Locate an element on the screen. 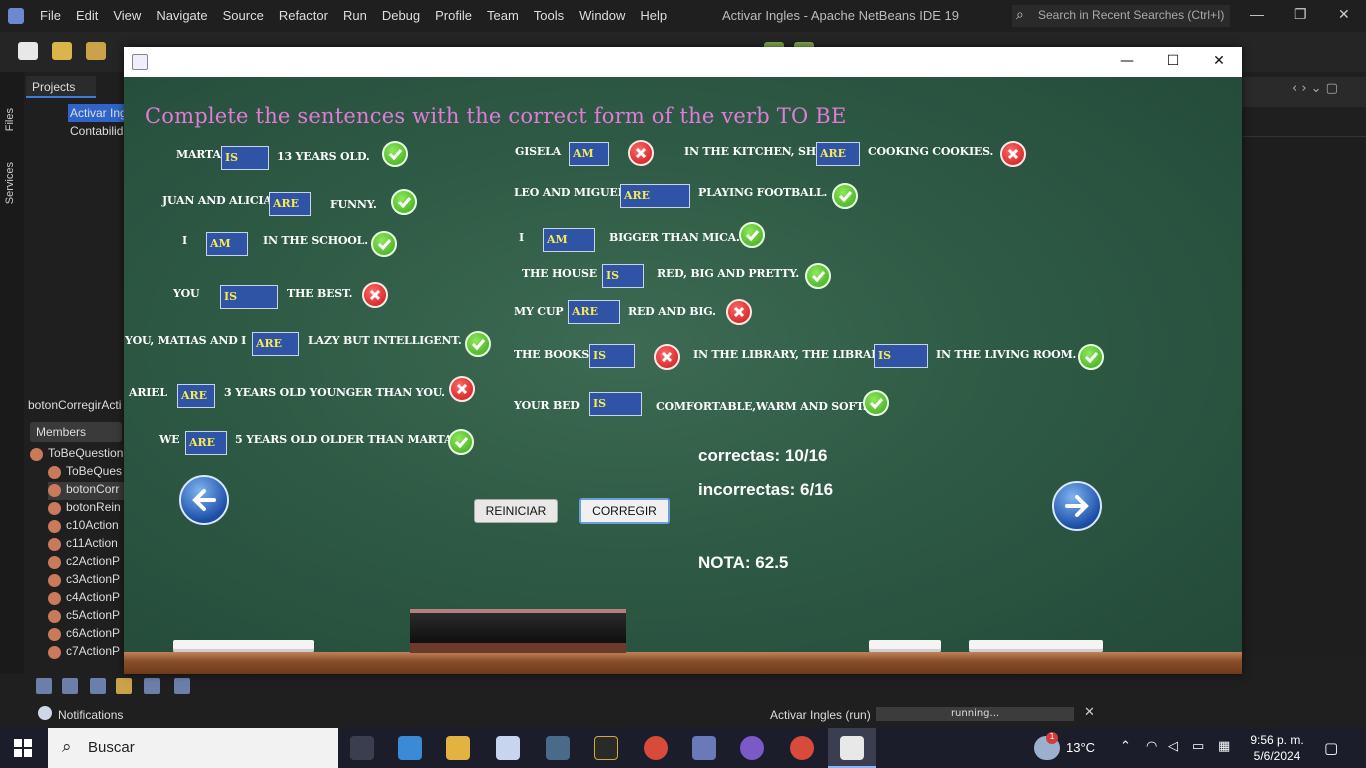 This screenshot has width=1366, height=768. java-app-taskbar-item is located at coordinates (852, 748).